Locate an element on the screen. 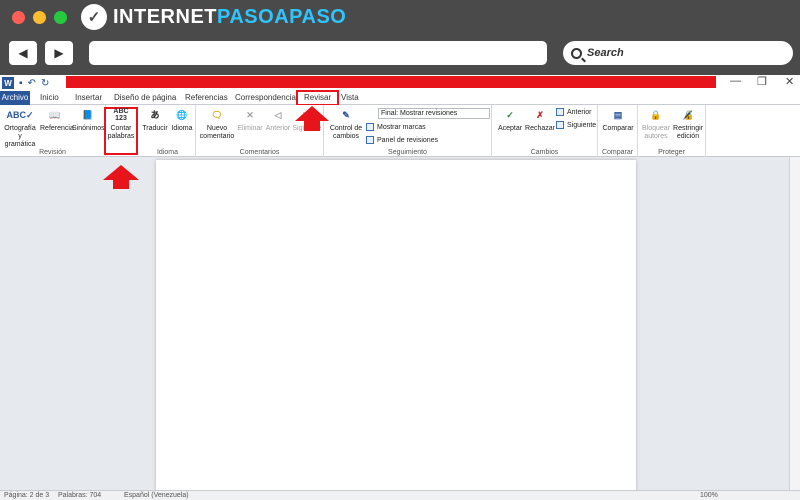  tab-file: Archivo is located at coordinates (15, 98).